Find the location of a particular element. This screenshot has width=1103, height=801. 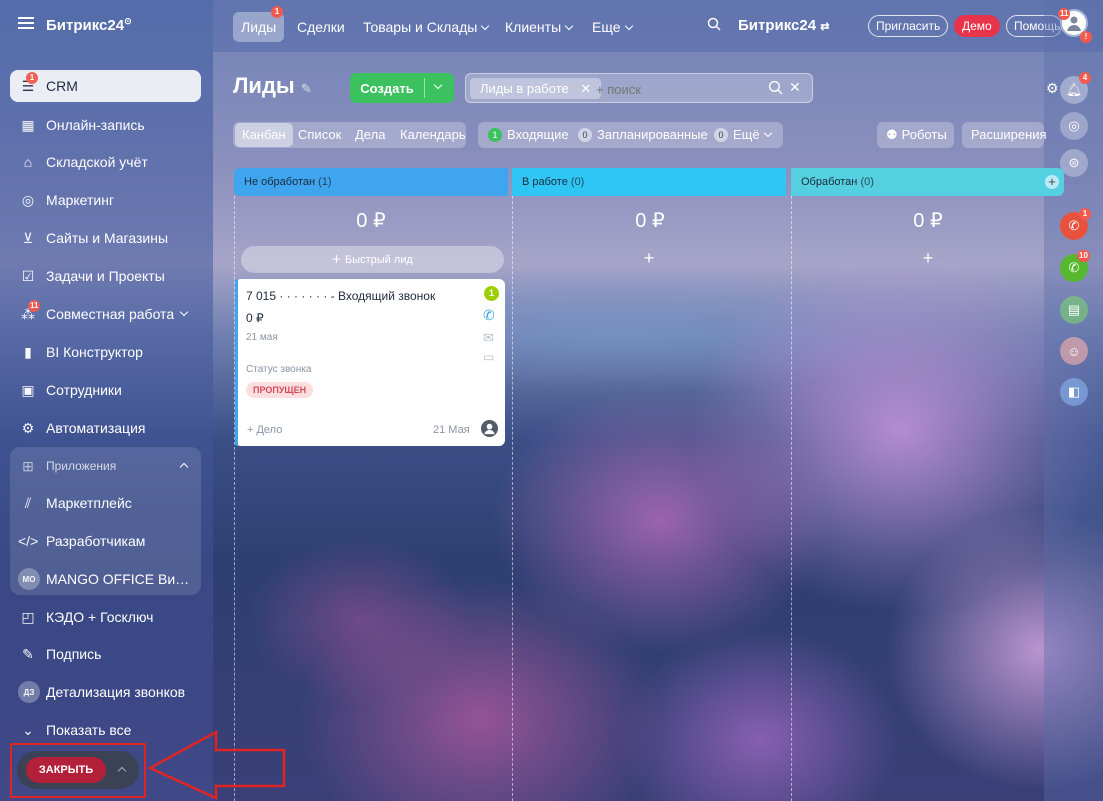

sidebar-item-employees: ▣ Сотрудники is located at coordinates (105, 390).